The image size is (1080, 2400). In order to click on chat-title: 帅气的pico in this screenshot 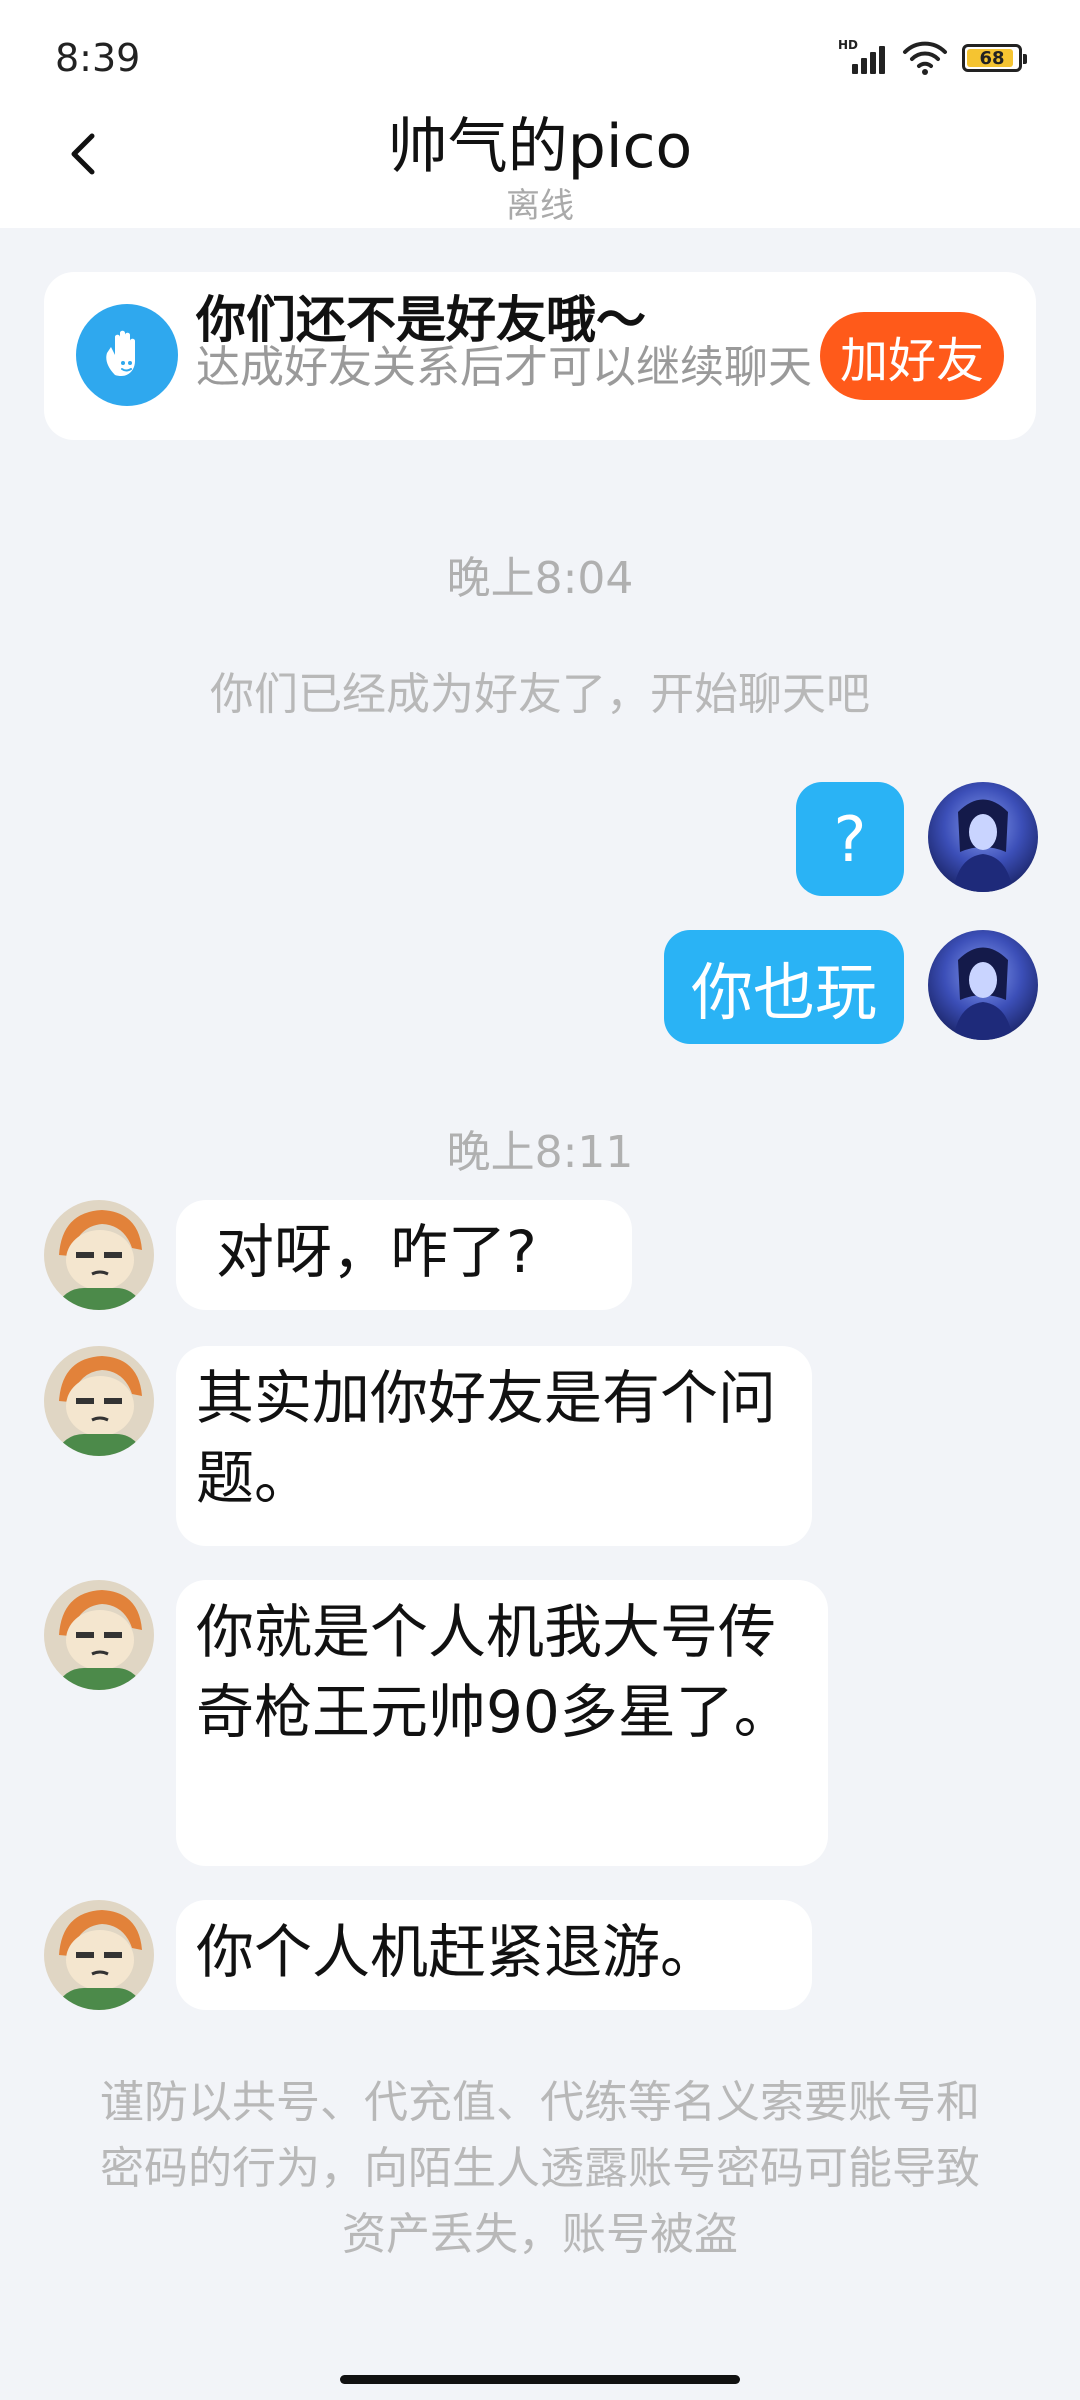, I will do `click(540, 147)`.